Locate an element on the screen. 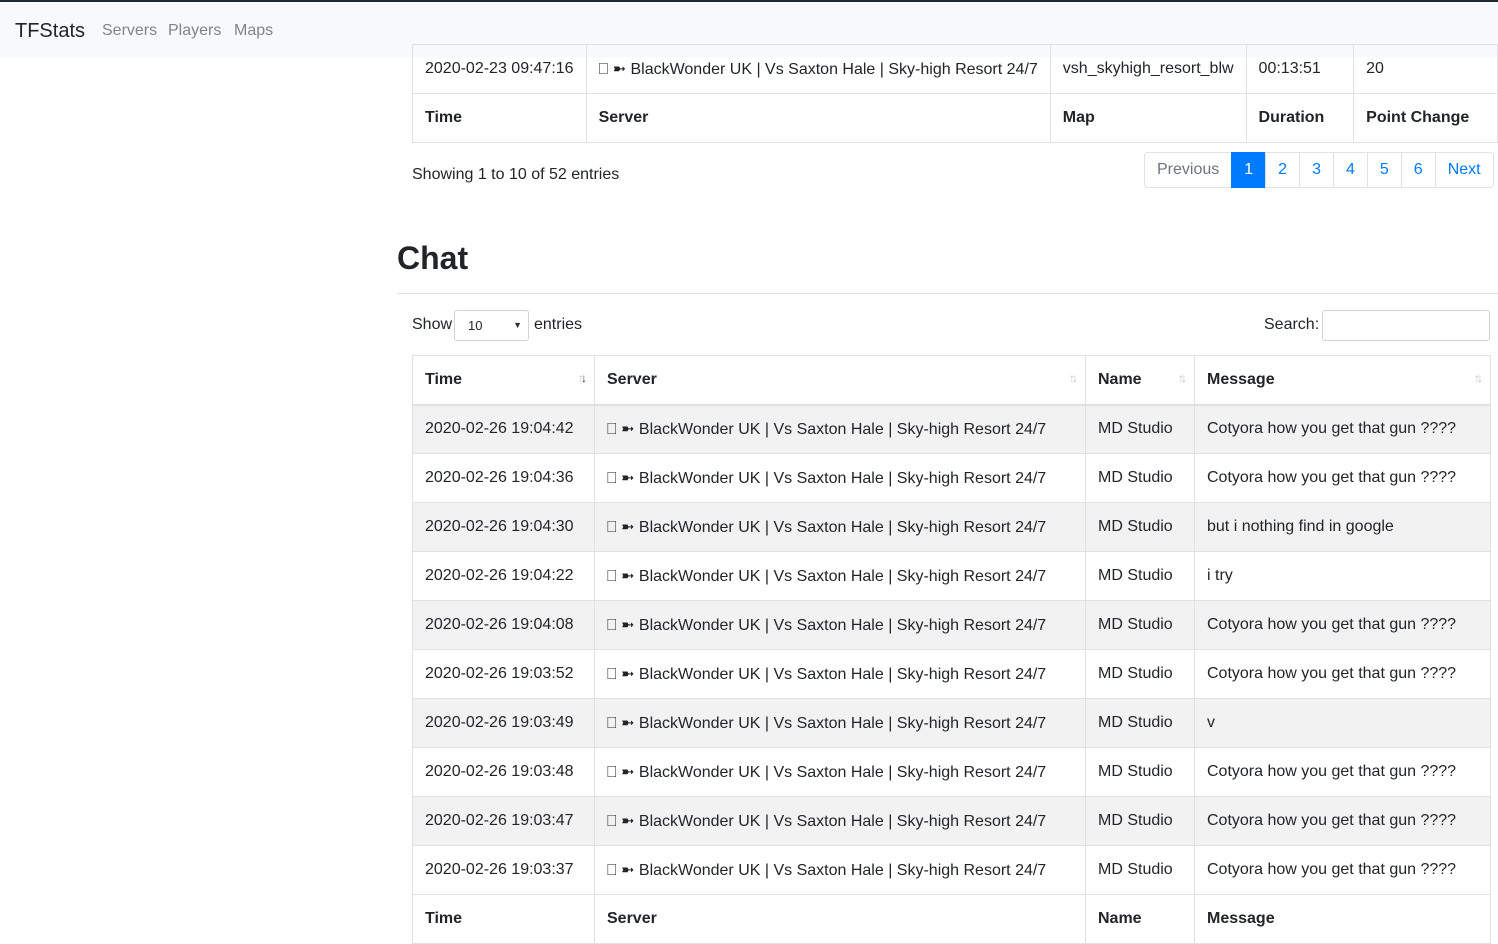 This screenshot has width=1498, height=944. nav-link-servers: Servers is located at coordinates (129, 31).